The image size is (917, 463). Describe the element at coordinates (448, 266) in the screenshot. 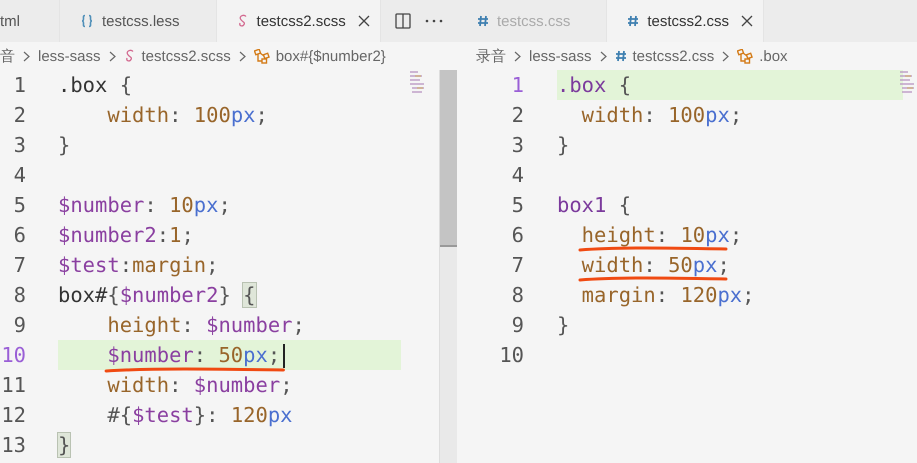

I see `scrollbar` at that location.